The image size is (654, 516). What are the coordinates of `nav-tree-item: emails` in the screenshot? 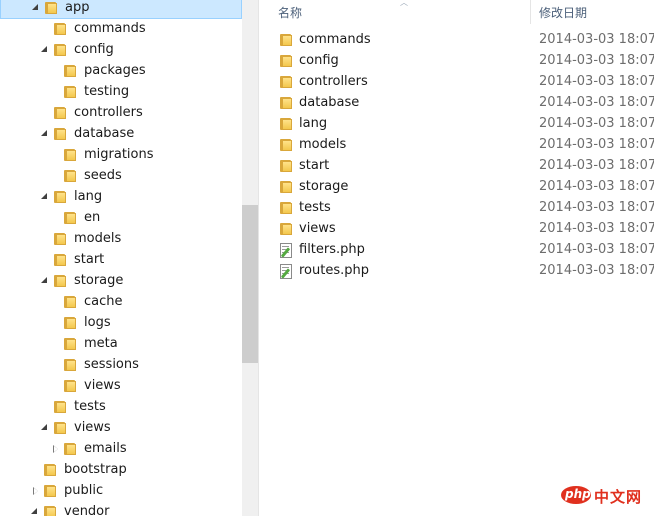 It's located at (121, 449).